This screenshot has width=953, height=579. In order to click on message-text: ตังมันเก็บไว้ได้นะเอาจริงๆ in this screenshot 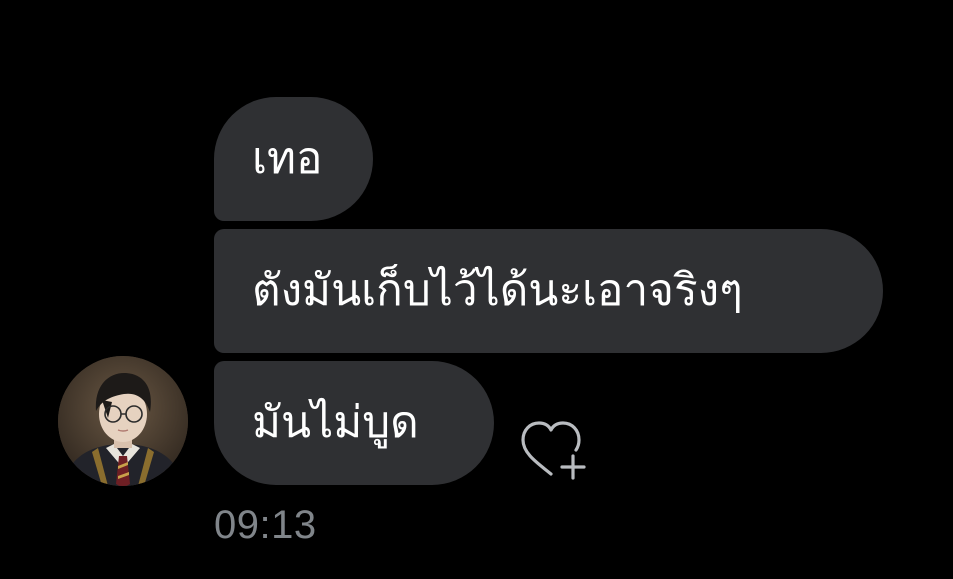, I will do `click(497, 290)`.